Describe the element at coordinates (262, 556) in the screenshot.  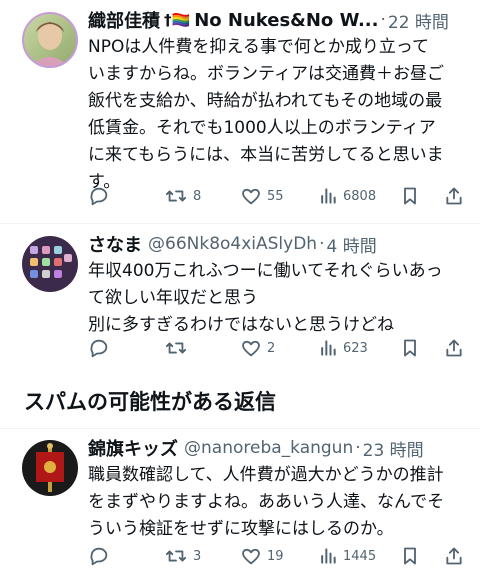
I see `like-button: 19` at that location.